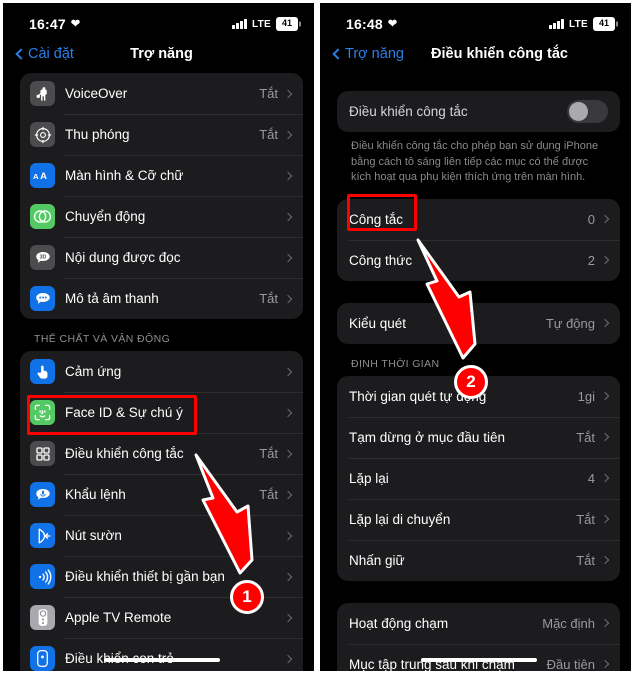  What do you see at coordinates (161, 298) in the screenshot?
I see `list-item-audio-descriptions: Mô tả âm thanh Tắt` at bounding box center [161, 298].